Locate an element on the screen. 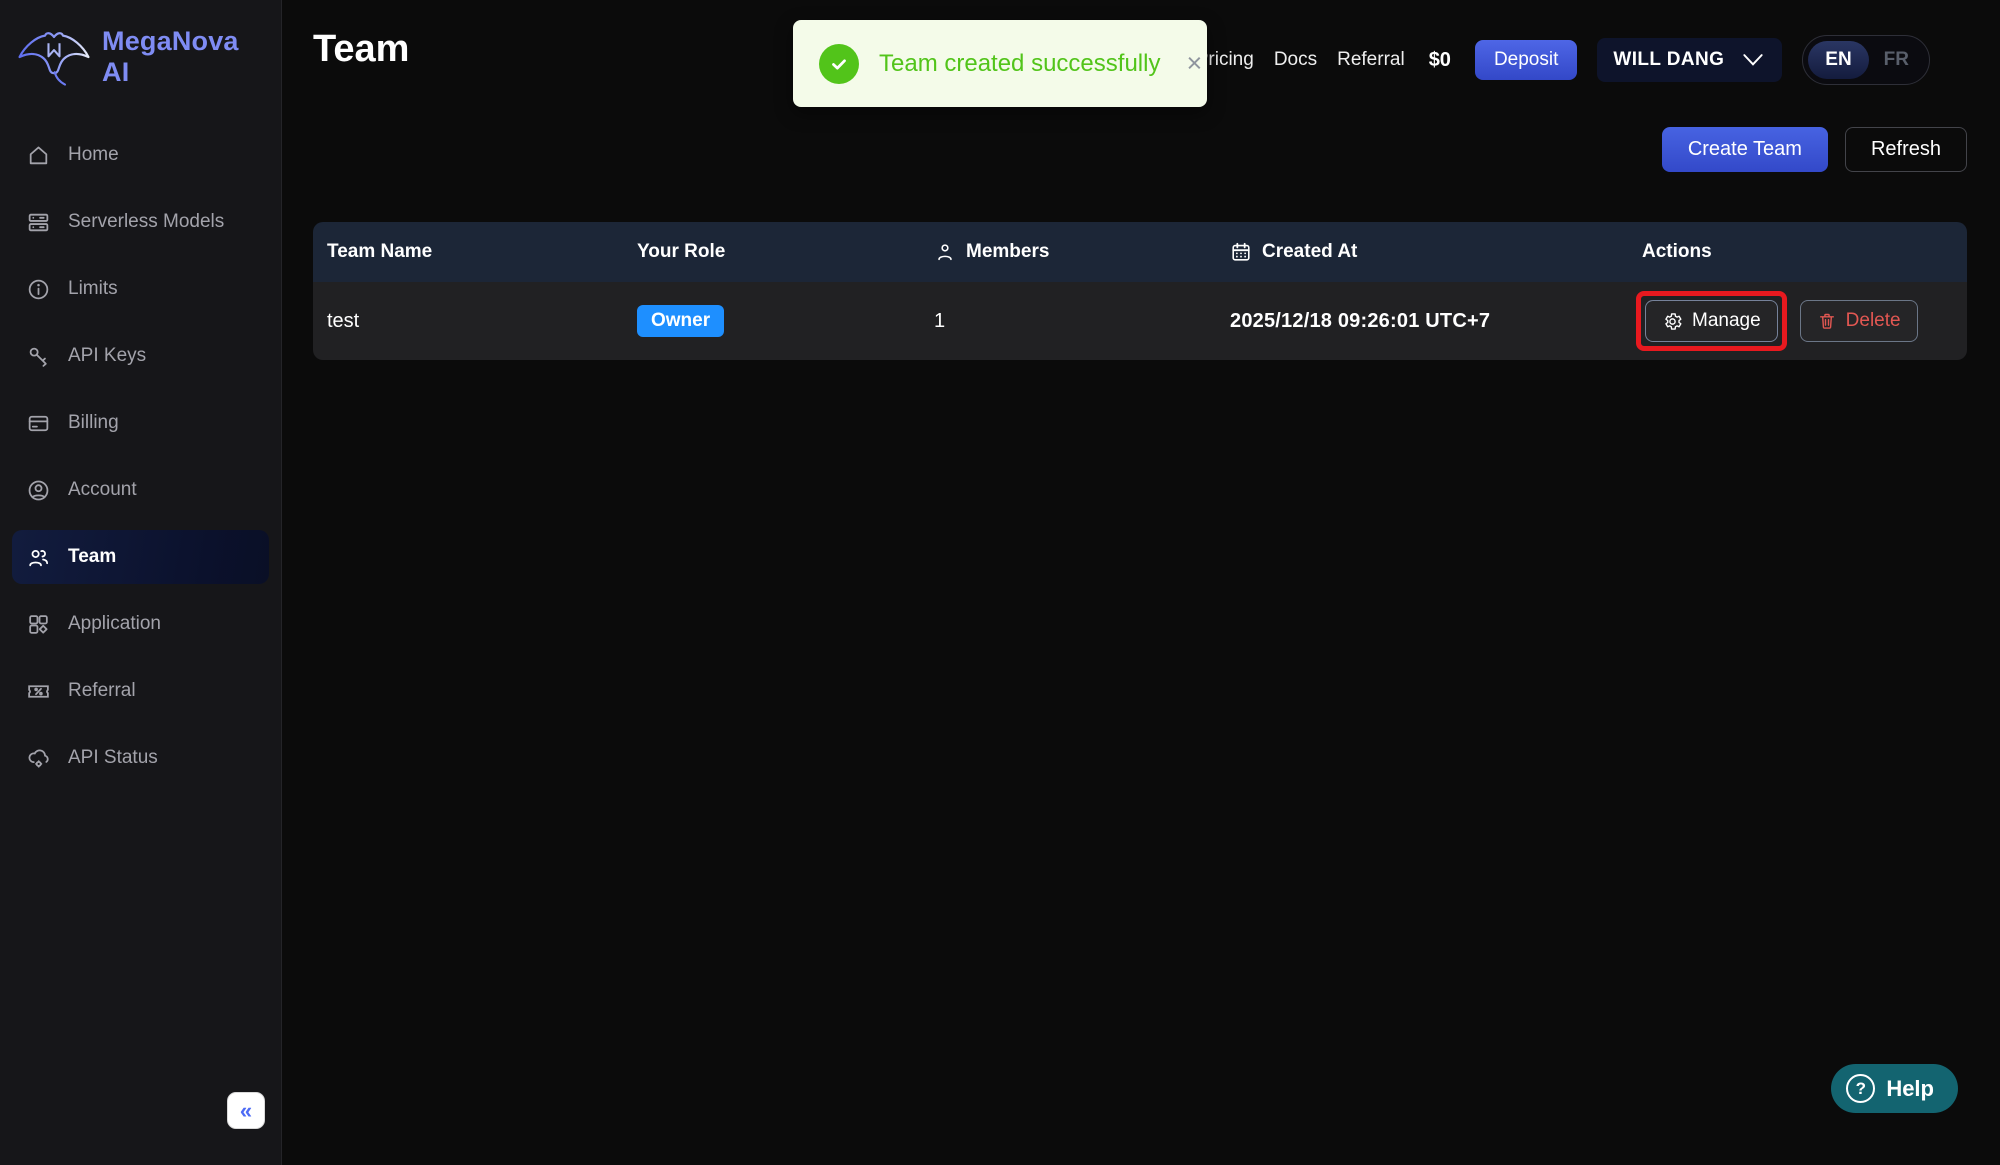 The image size is (2000, 1165). page-title: Team is located at coordinates (361, 49).